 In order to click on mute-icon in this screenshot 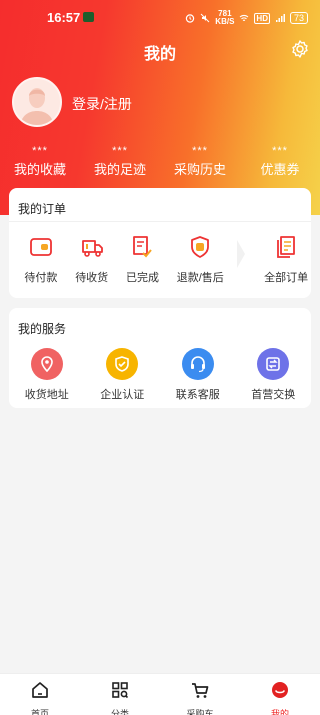, I will do `click(205, 18)`.